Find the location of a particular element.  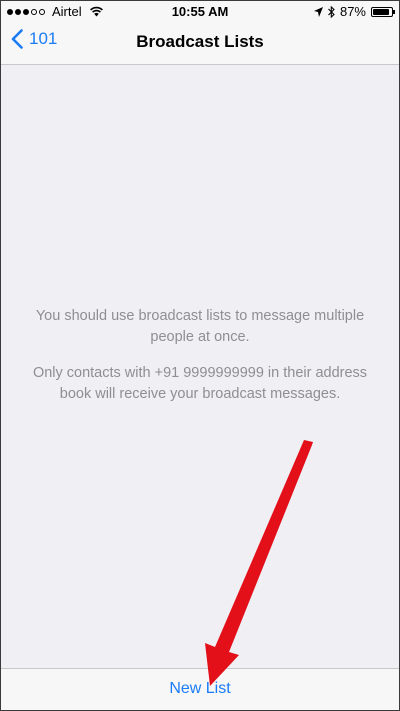

status-right: 87% is located at coordinates (354, 11).